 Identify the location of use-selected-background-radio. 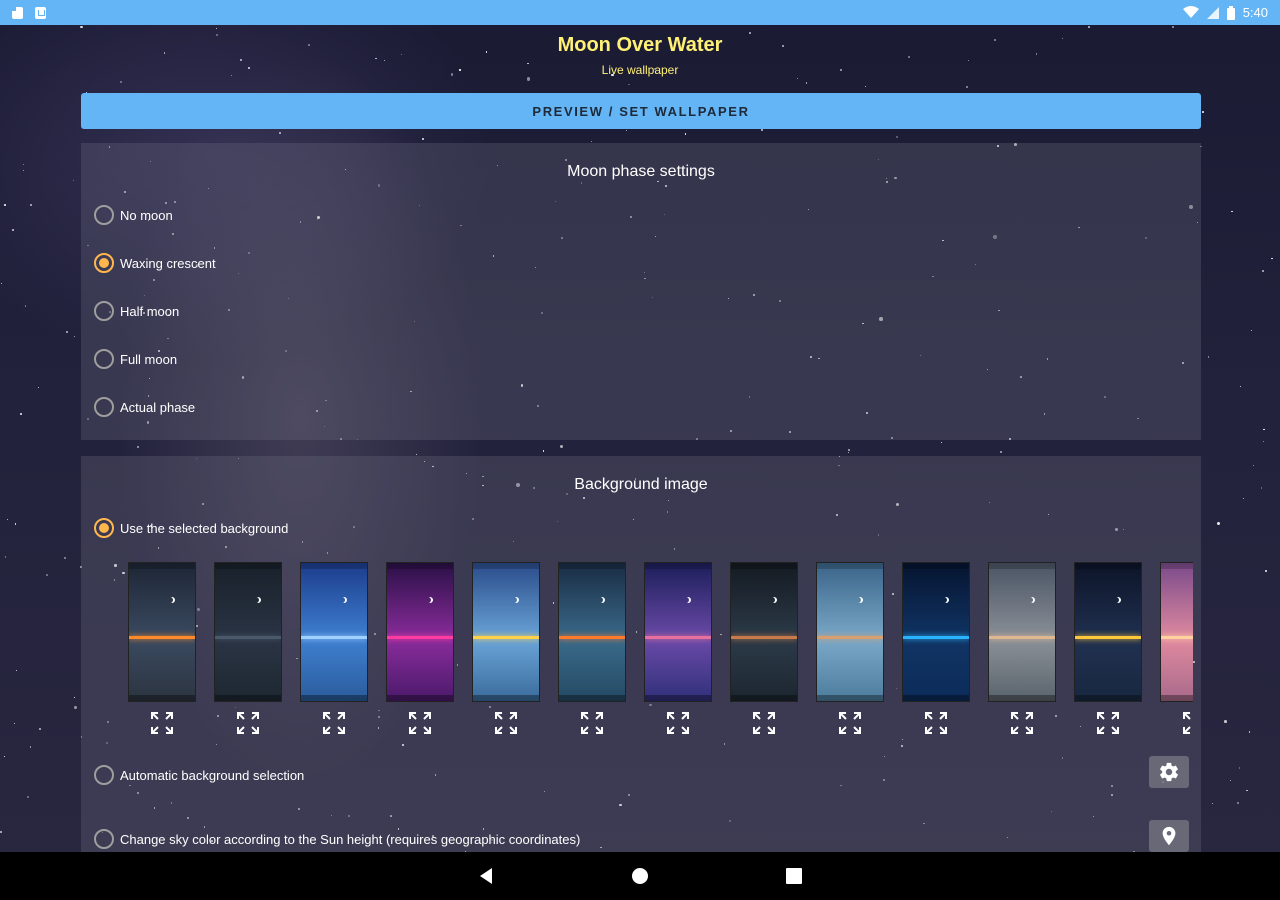
(104, 528).